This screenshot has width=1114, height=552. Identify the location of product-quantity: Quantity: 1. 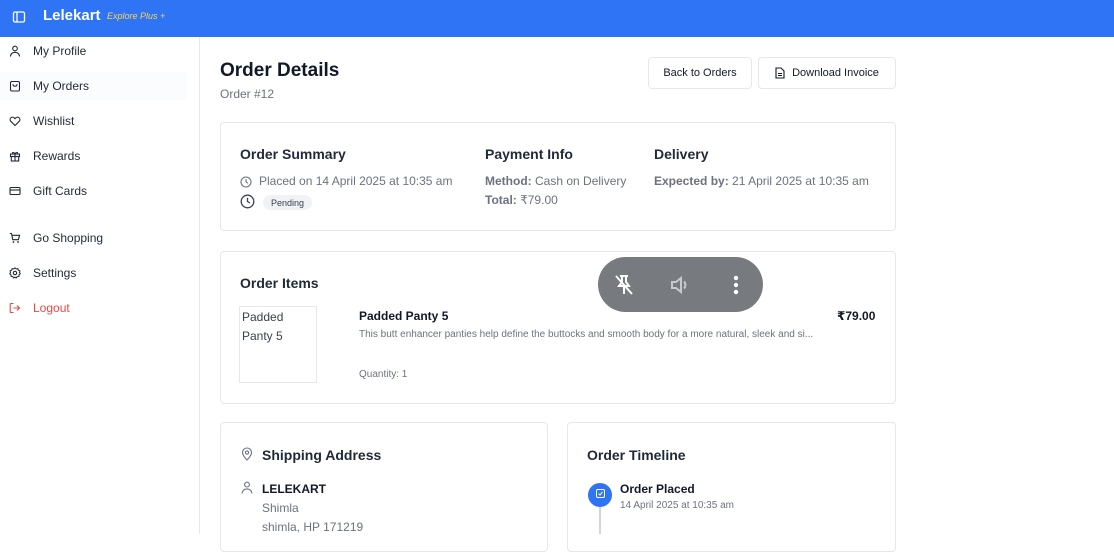
(383, 374).